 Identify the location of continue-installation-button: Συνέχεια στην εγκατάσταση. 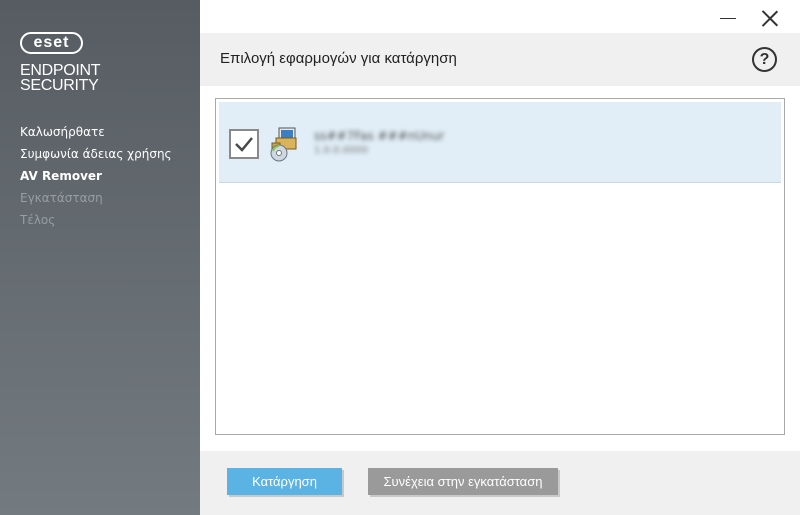
(463, 481).